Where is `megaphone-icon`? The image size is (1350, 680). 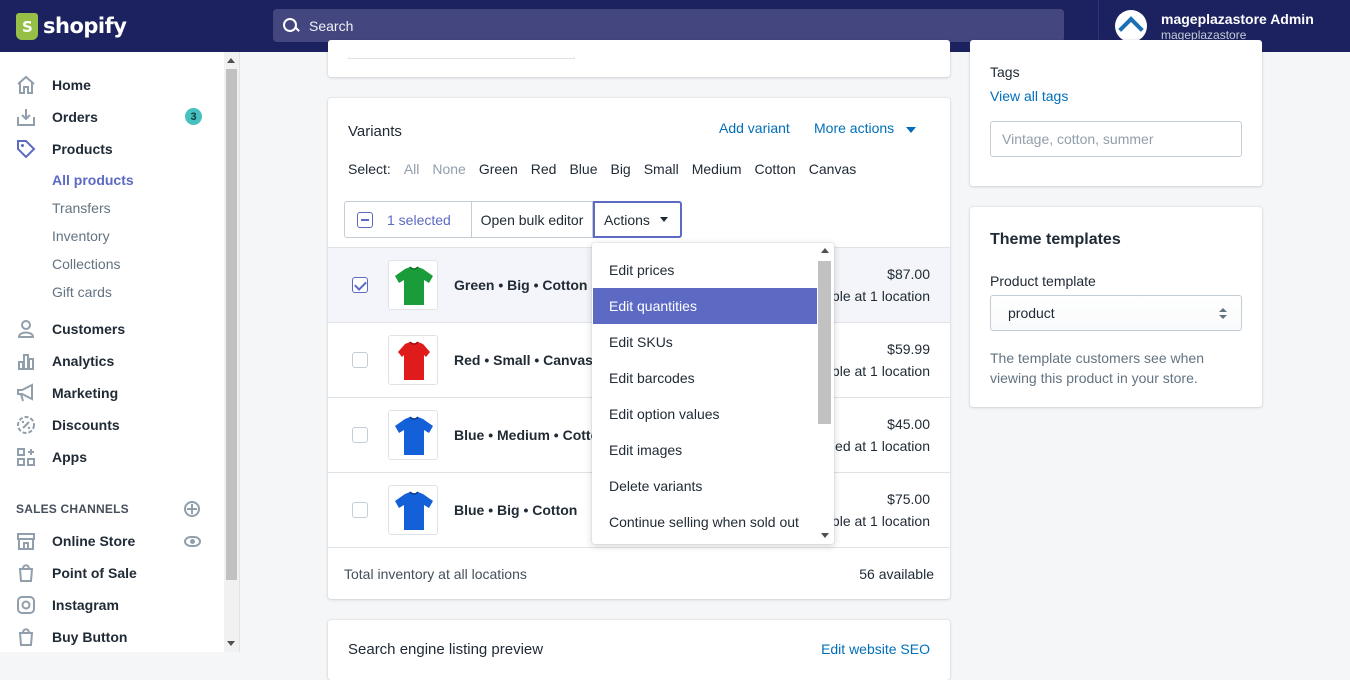
megaphone-icon is located at coordinates (26, 393).